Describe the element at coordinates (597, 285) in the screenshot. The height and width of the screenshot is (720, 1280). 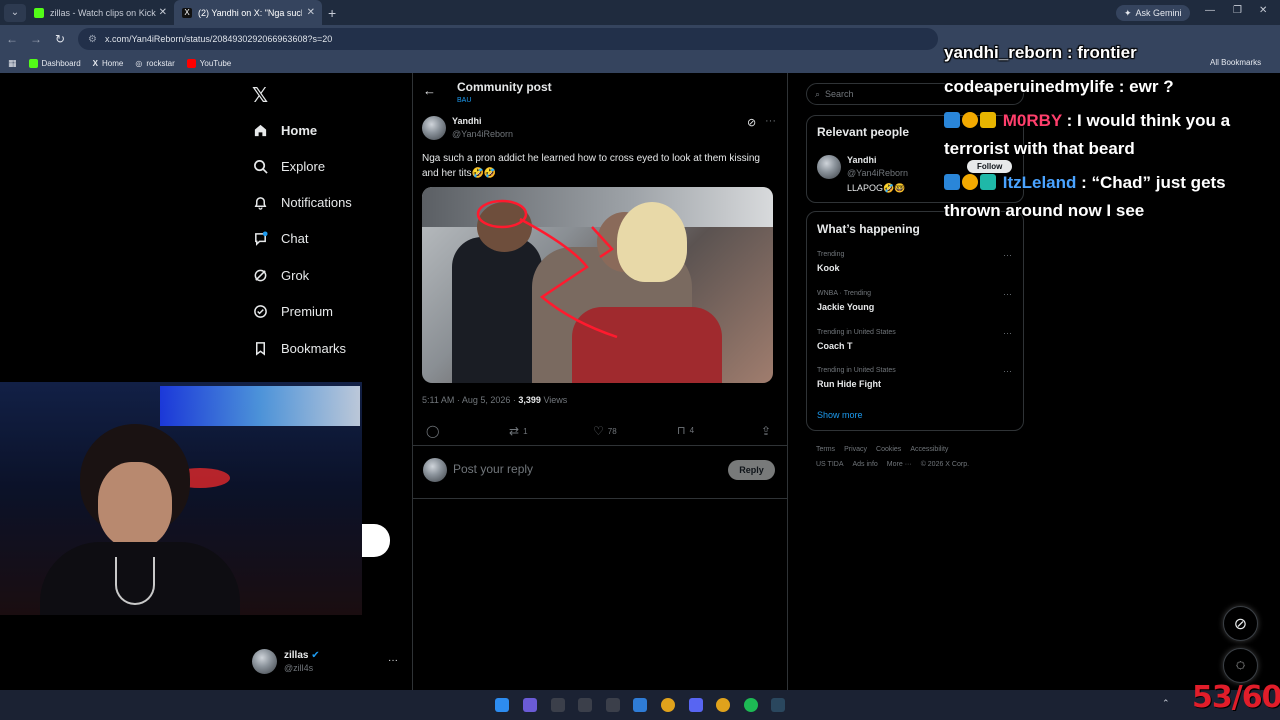
I see `post-media-image` at that location.